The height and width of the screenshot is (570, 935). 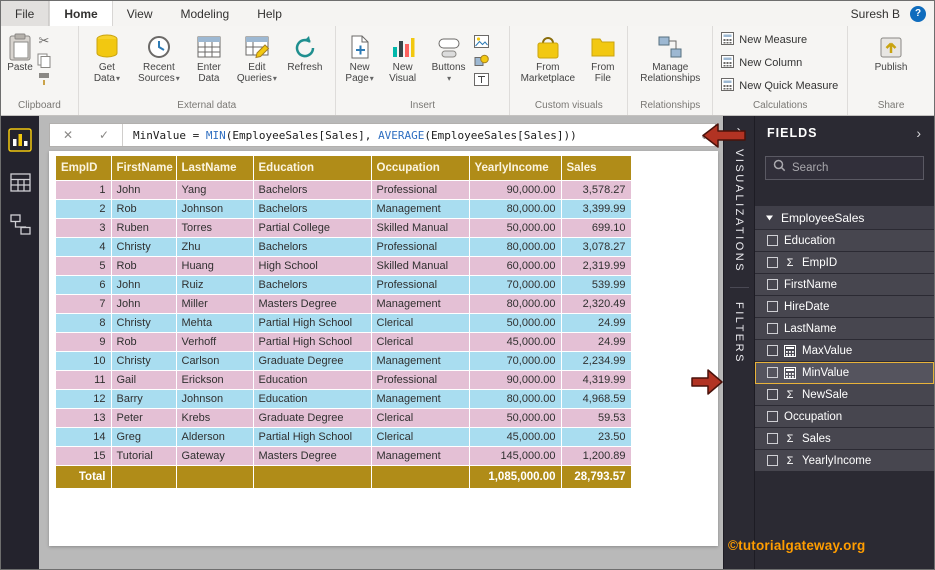 I want to click on field-item-firstname: FirstName, so click(x=844, y=285).